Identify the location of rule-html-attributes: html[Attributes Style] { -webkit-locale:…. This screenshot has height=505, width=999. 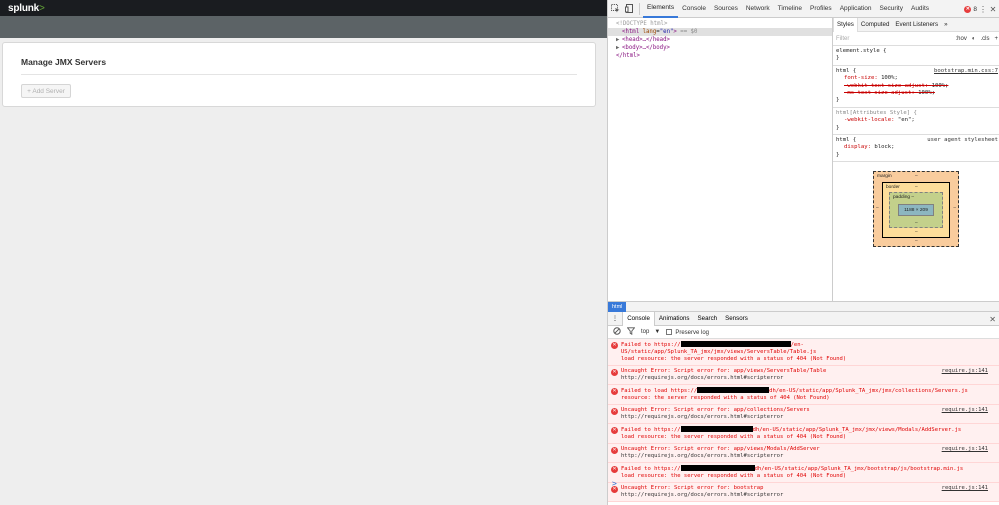
(916, 122).